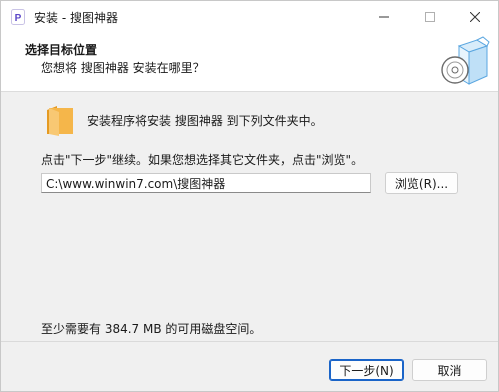 The height and width of the screenshot is (392, 499). Describe the element at coordinates (206, 183) in the screenshot. I see `install-path-field` at that location.